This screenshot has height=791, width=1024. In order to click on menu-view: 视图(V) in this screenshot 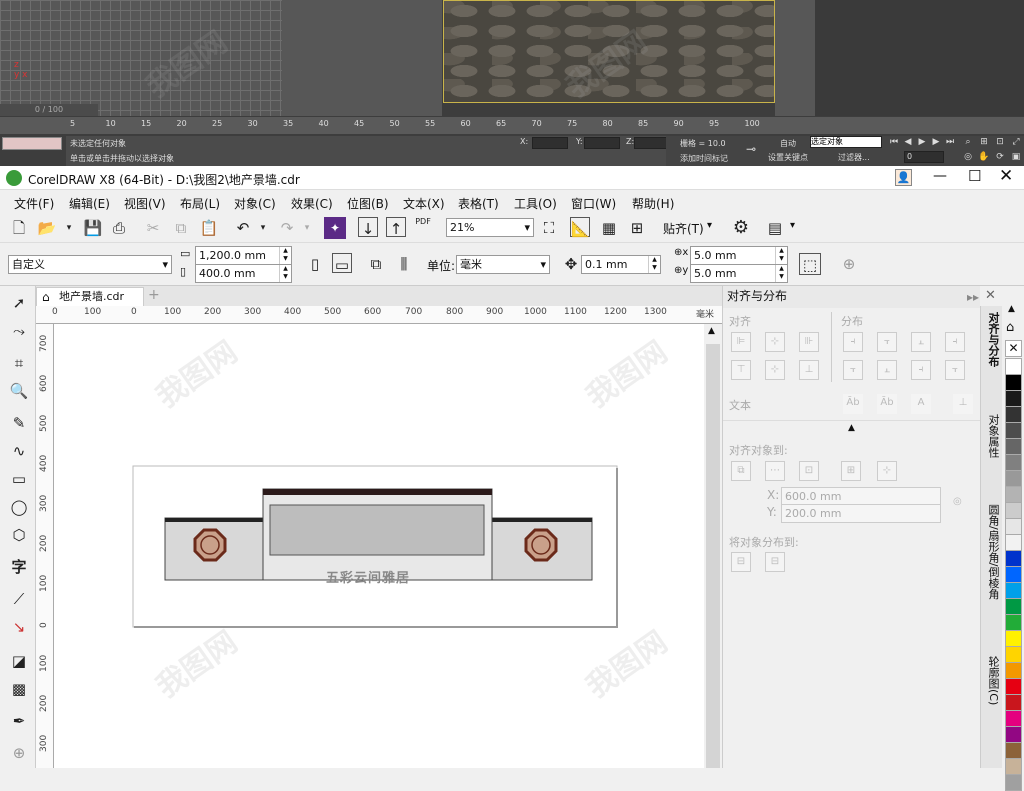, I will do `click(145, 203)`.